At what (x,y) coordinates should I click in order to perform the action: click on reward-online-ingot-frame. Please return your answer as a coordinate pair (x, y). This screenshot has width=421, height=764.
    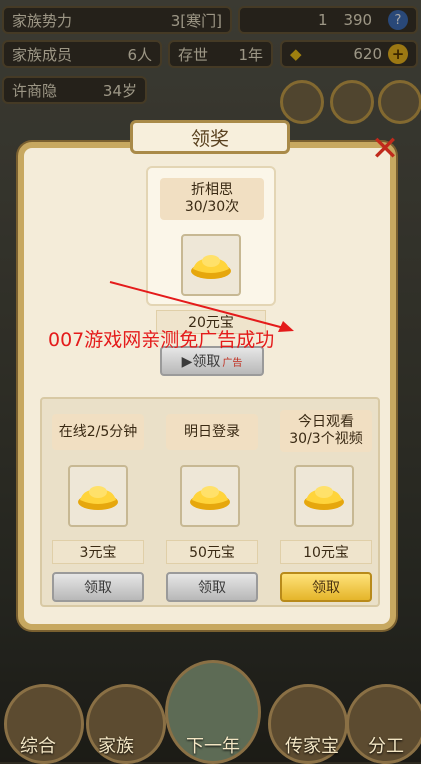
    Looking at the image, I should click on (98, 496).